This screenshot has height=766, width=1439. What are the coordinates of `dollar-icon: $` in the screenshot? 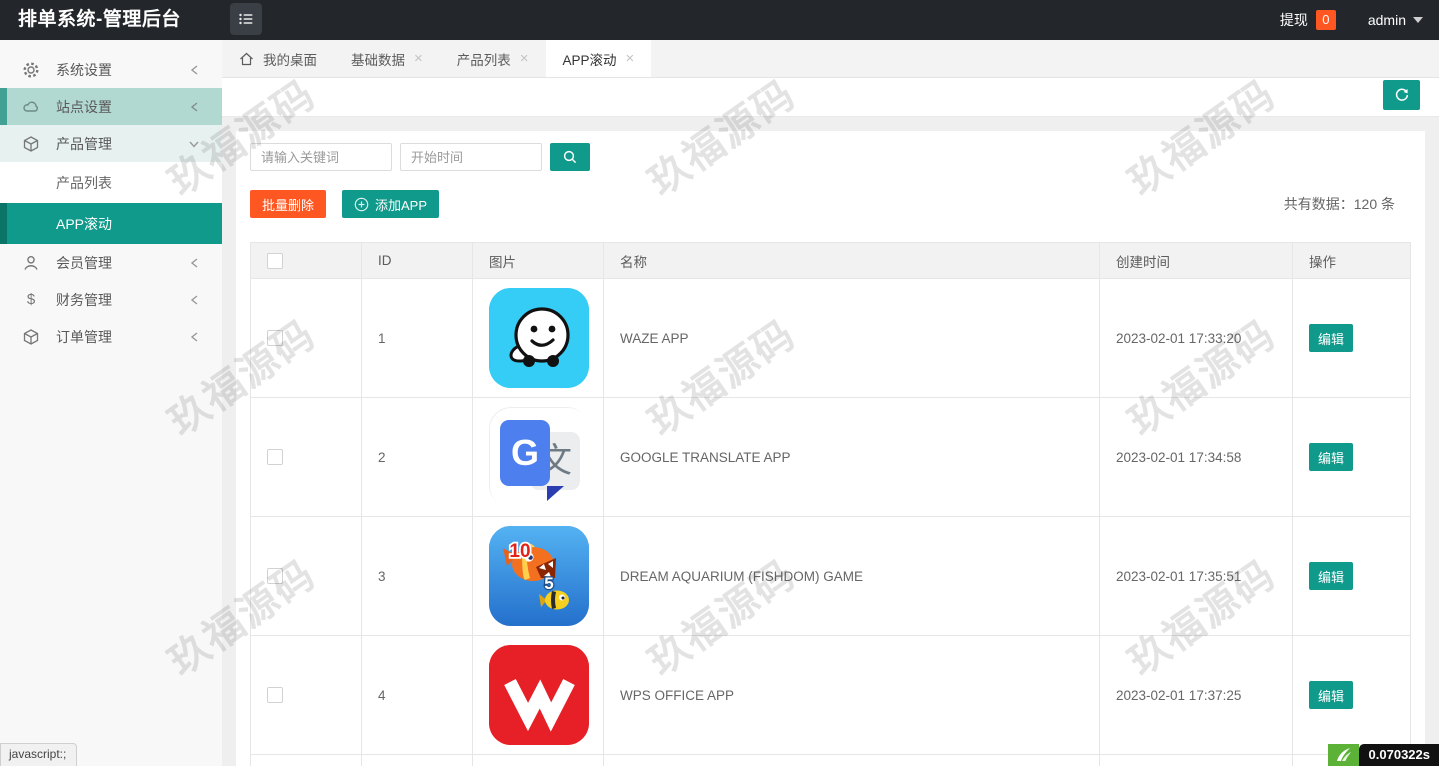 It's located at (31, 299).